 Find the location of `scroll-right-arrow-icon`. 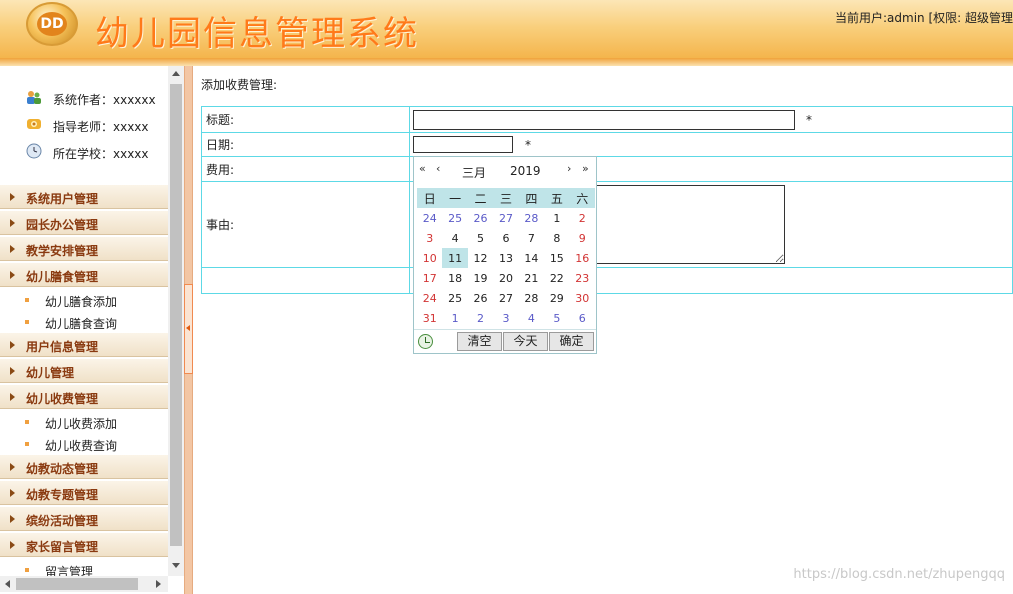

scroll-right-arrow-icon is located at coordinates (158, 584).